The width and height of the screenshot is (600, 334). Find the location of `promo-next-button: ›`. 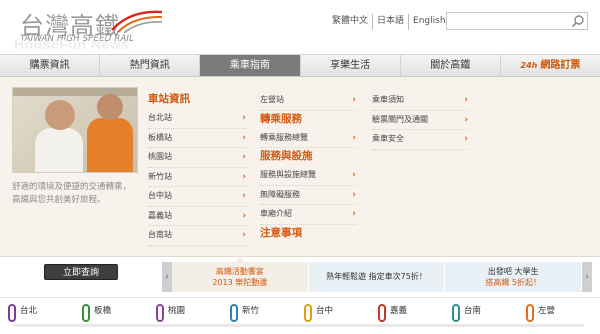

promo-next-button: › is located at coordinates (587, 277).